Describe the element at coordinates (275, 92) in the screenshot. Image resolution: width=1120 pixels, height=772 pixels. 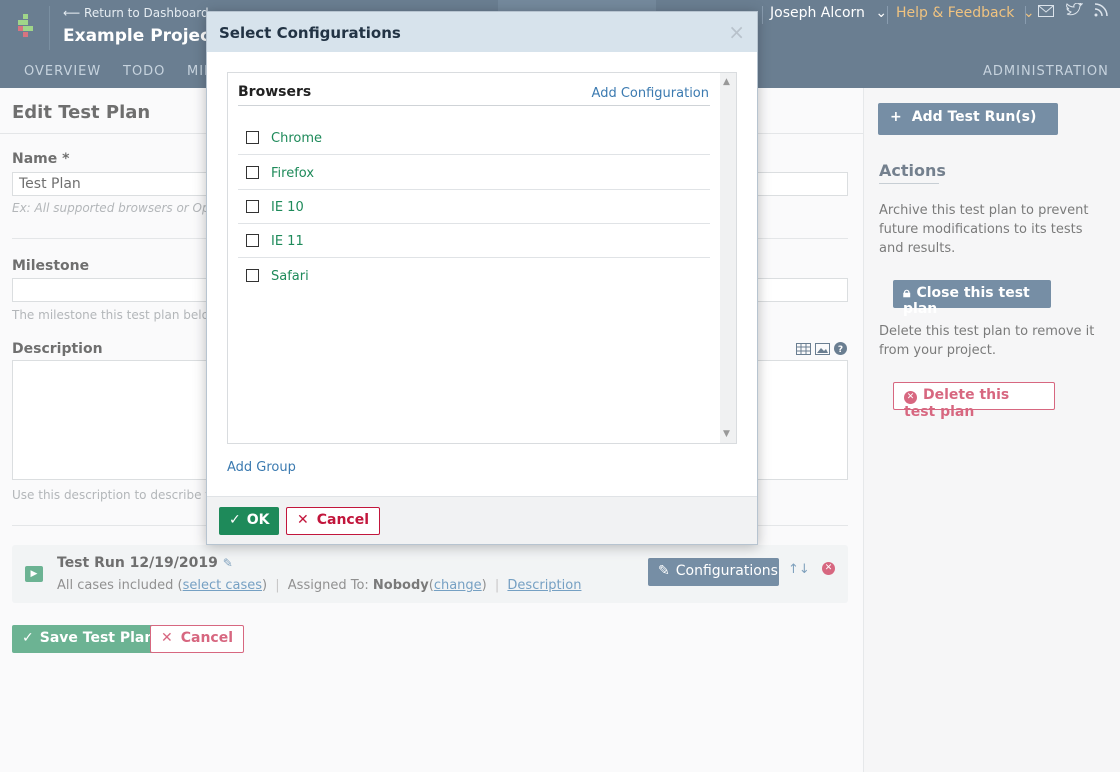
I see `group-title: Browsers` at that location.